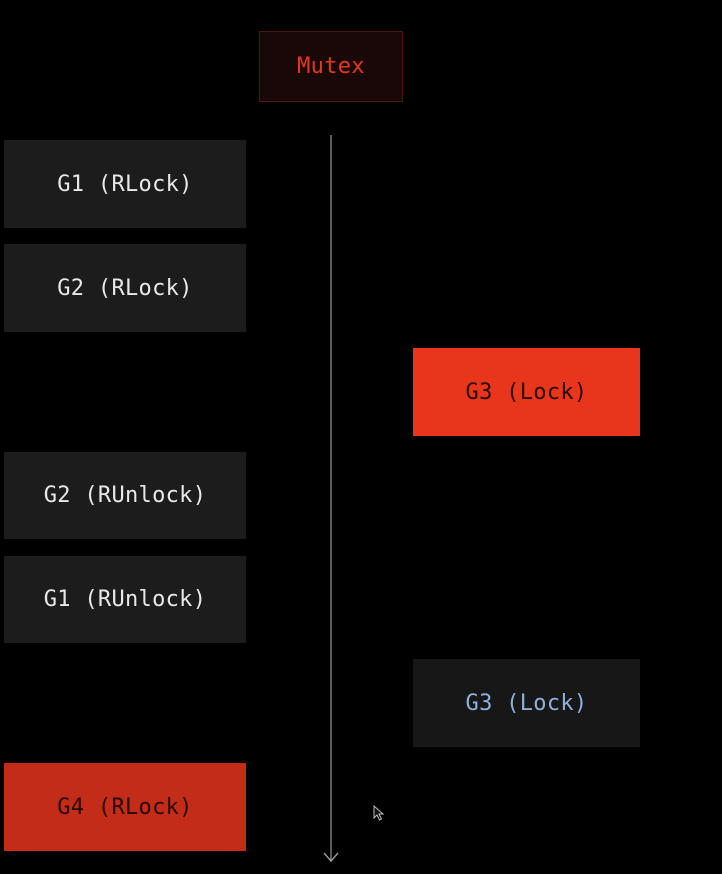 The height and width of the screenshot is (874, 722). Describe the element at coordinates (379, 813) in the screenshot. I see `mouse-pointer-icon` at that location.